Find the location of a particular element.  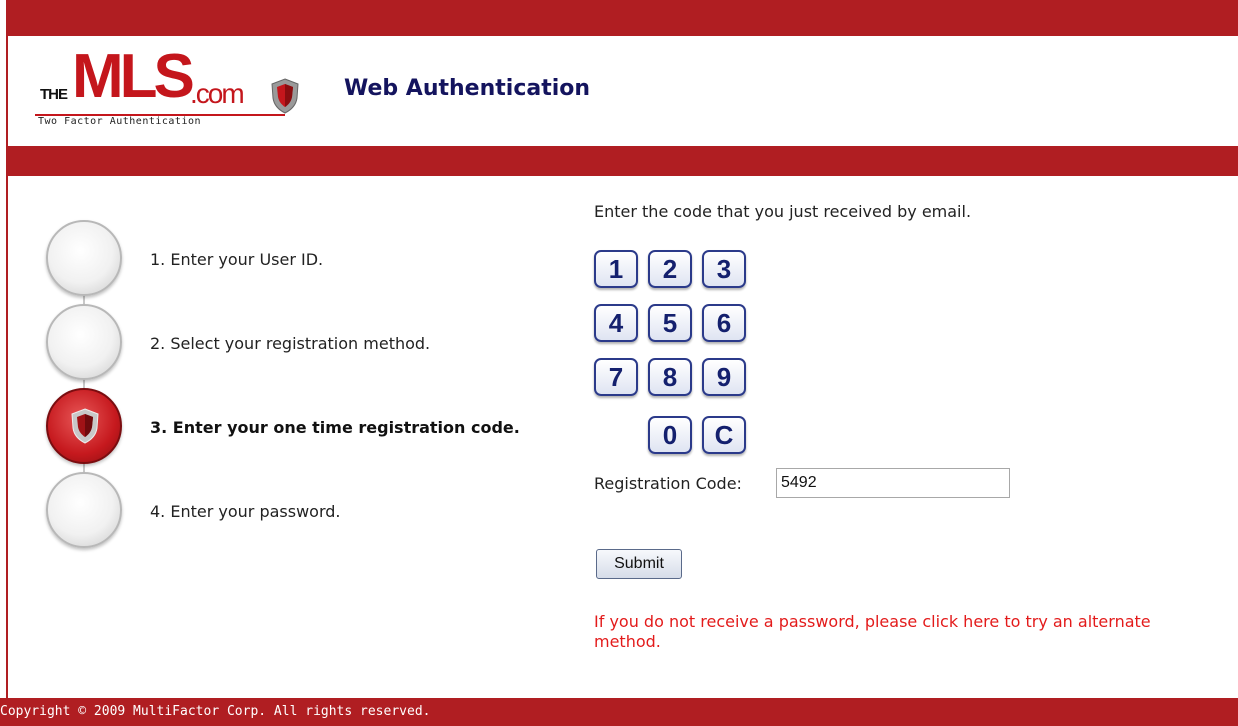

registration-code-label: Registration Code: is located at coordinates (668, 483).